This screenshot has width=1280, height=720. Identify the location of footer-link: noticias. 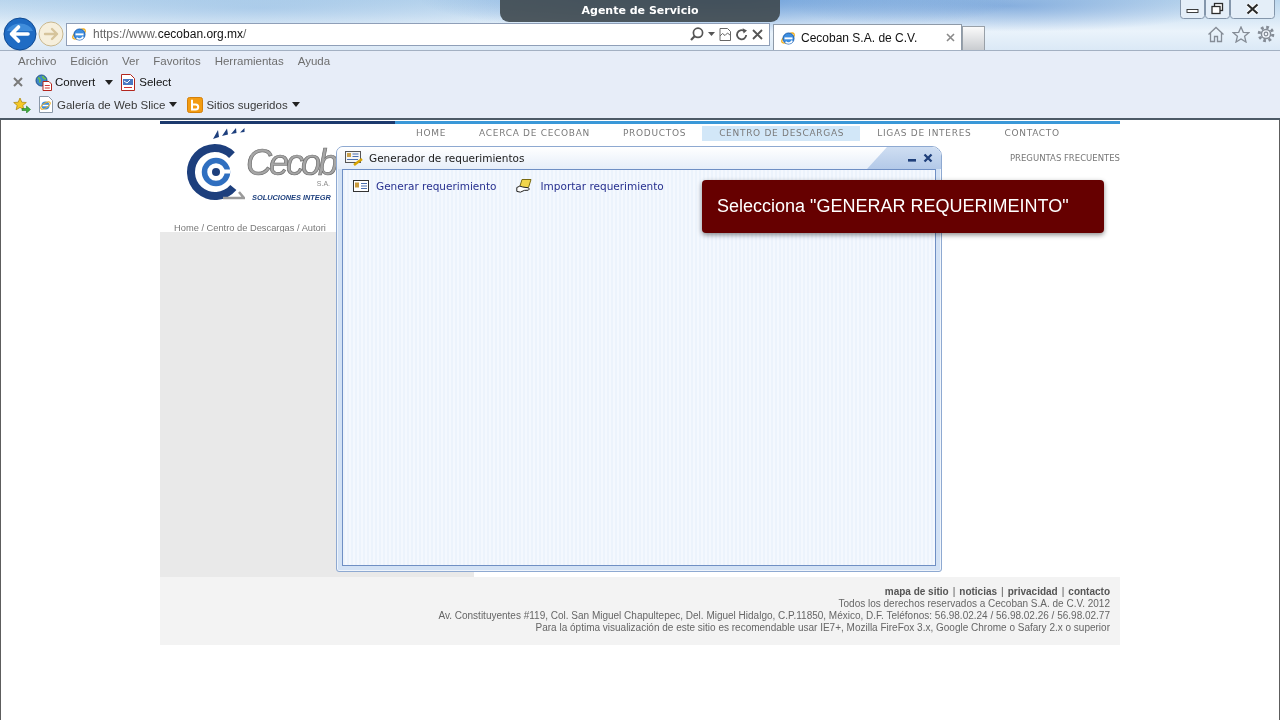
(978, 592).